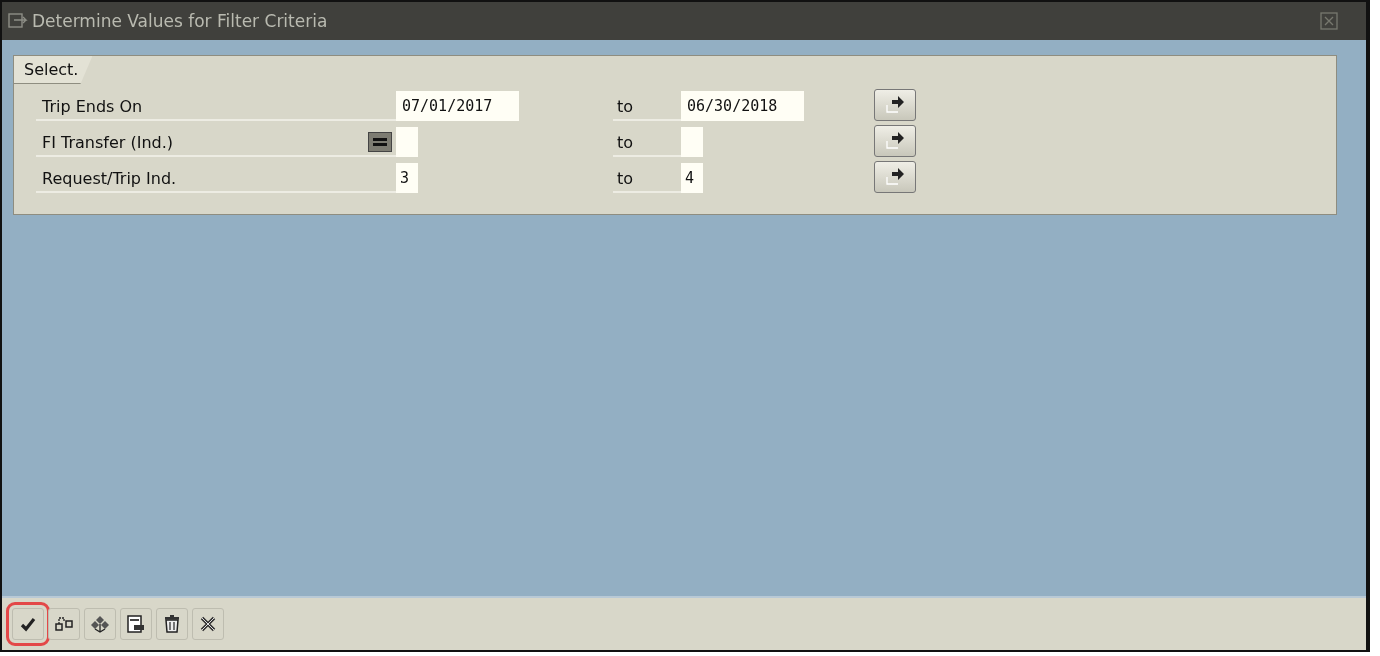  Describe the element at coordinates (692, 178) in the screenshot. I see `to-field: 4` at that location.